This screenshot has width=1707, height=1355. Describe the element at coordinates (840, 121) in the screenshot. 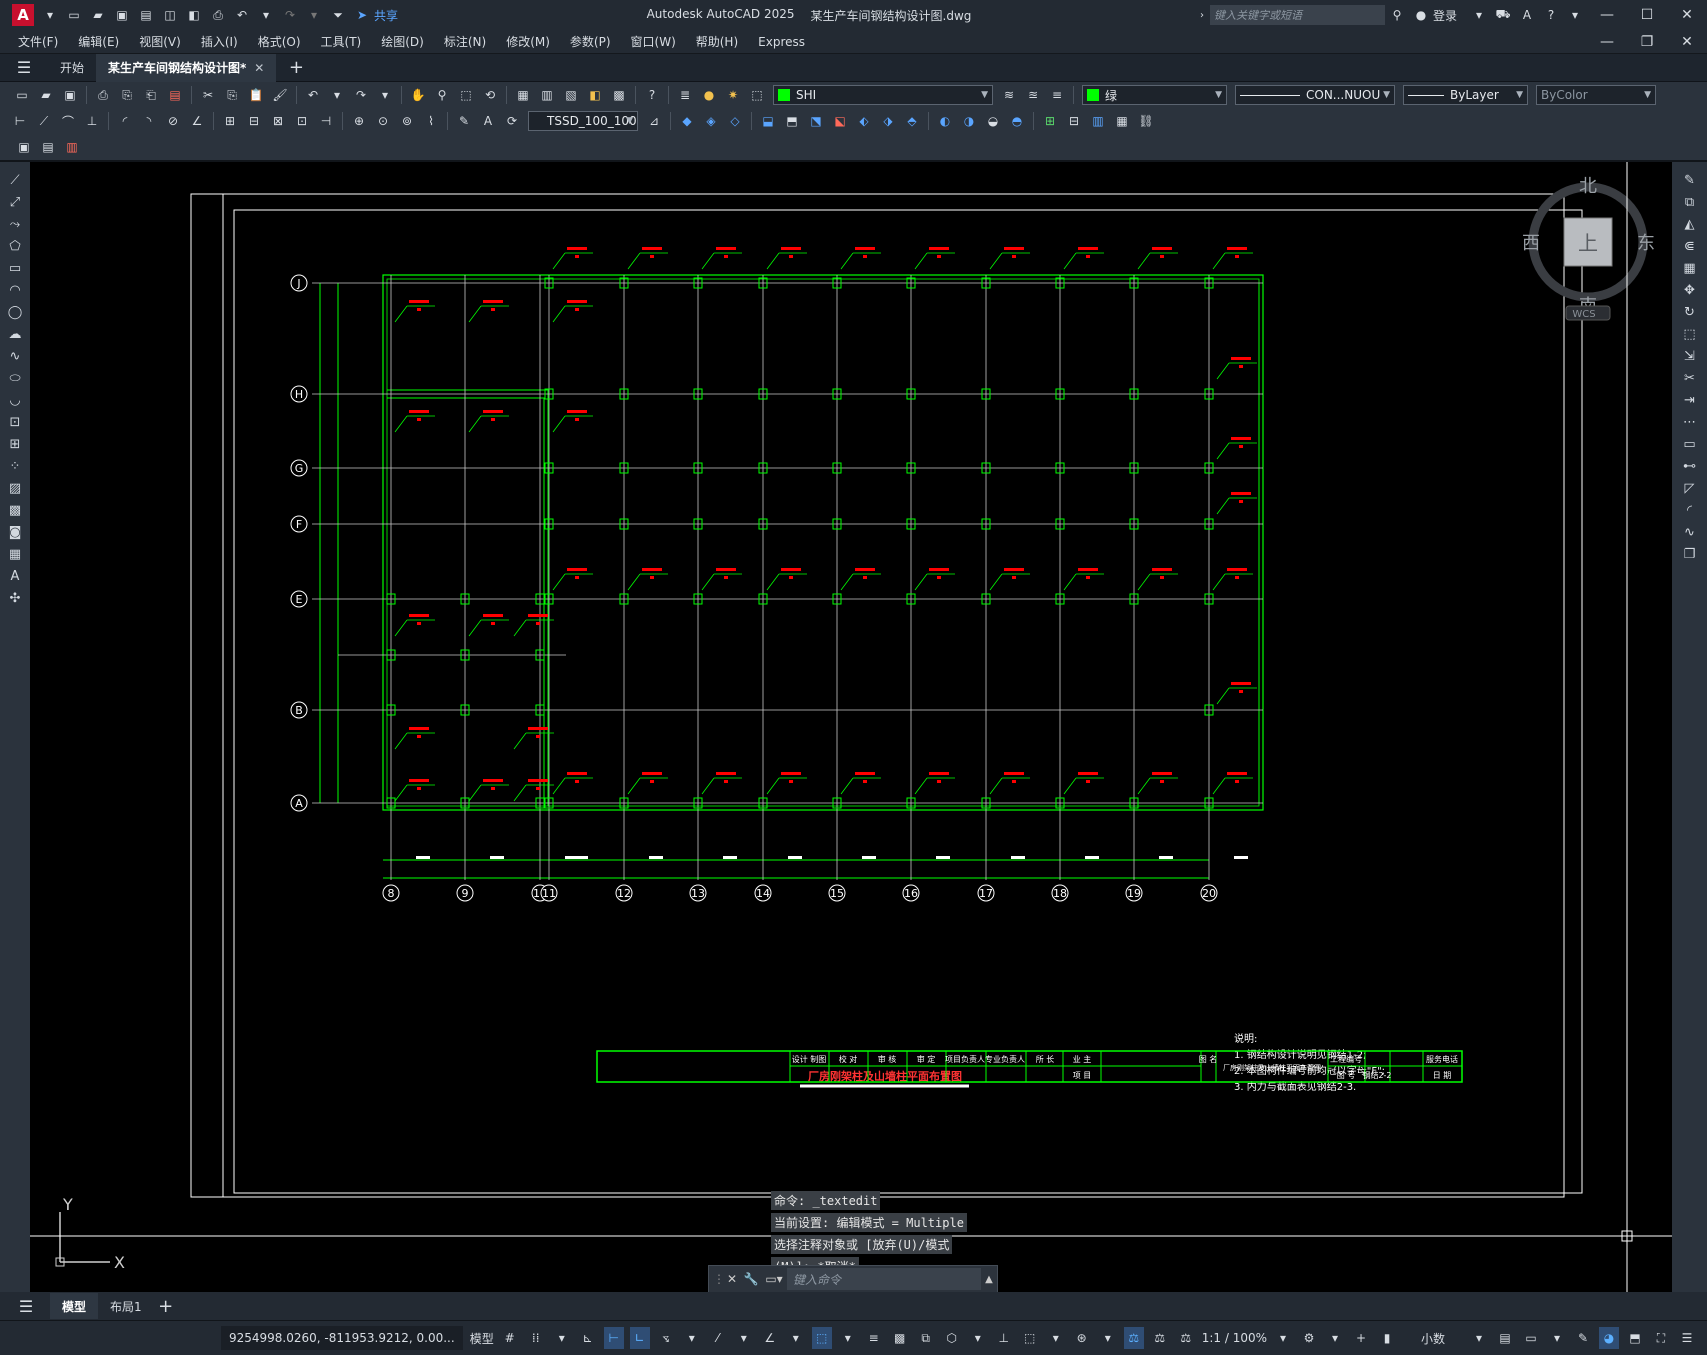

I see `ucs-face-icon: ⬕` at that location.